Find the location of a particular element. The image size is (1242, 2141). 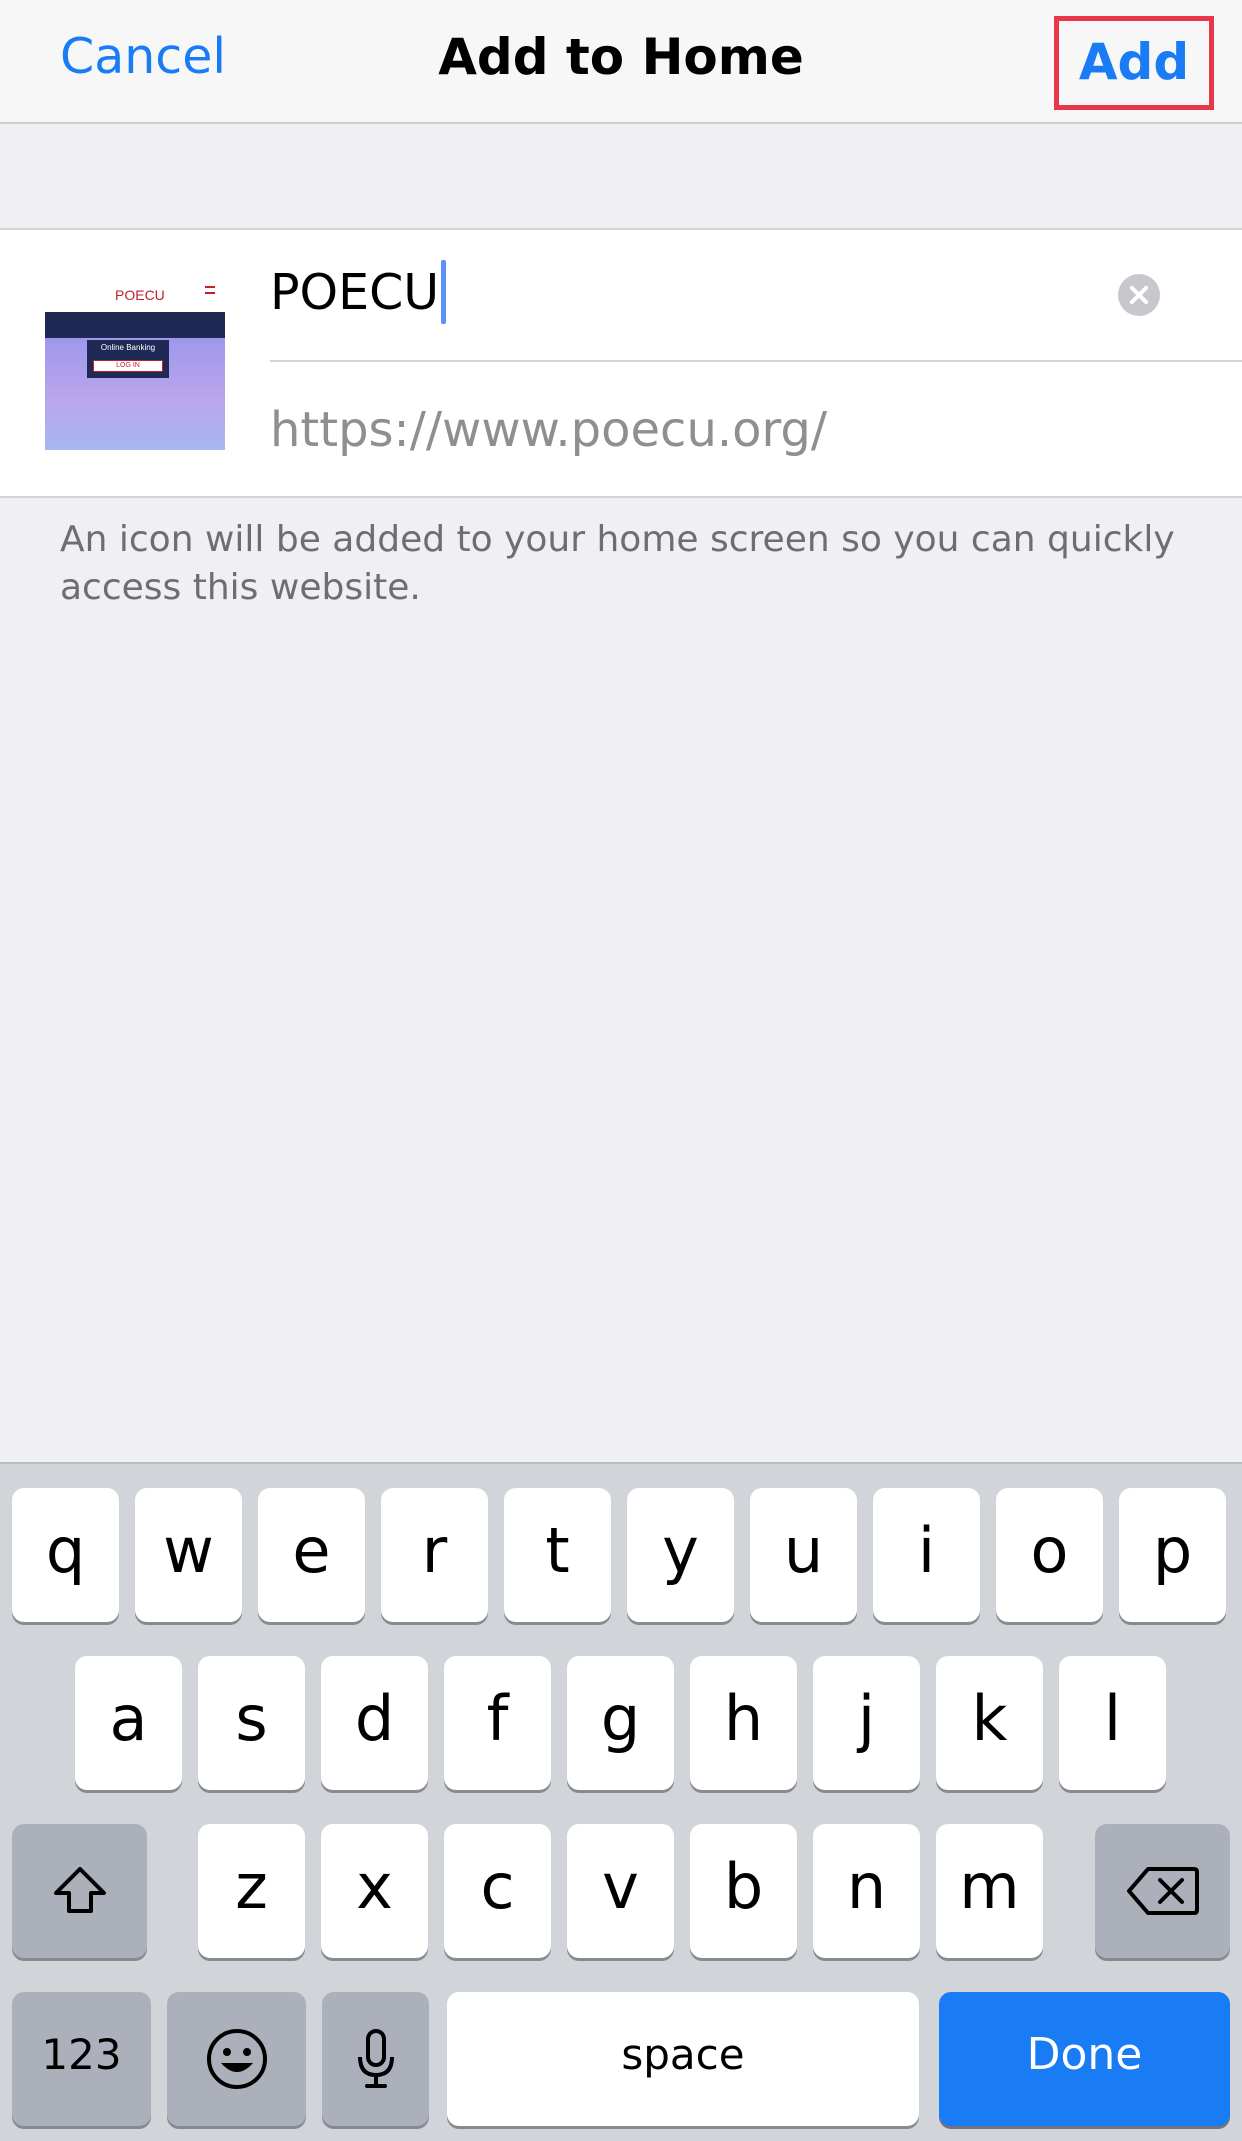

emoji-key is located at coordinates (236, 2059).